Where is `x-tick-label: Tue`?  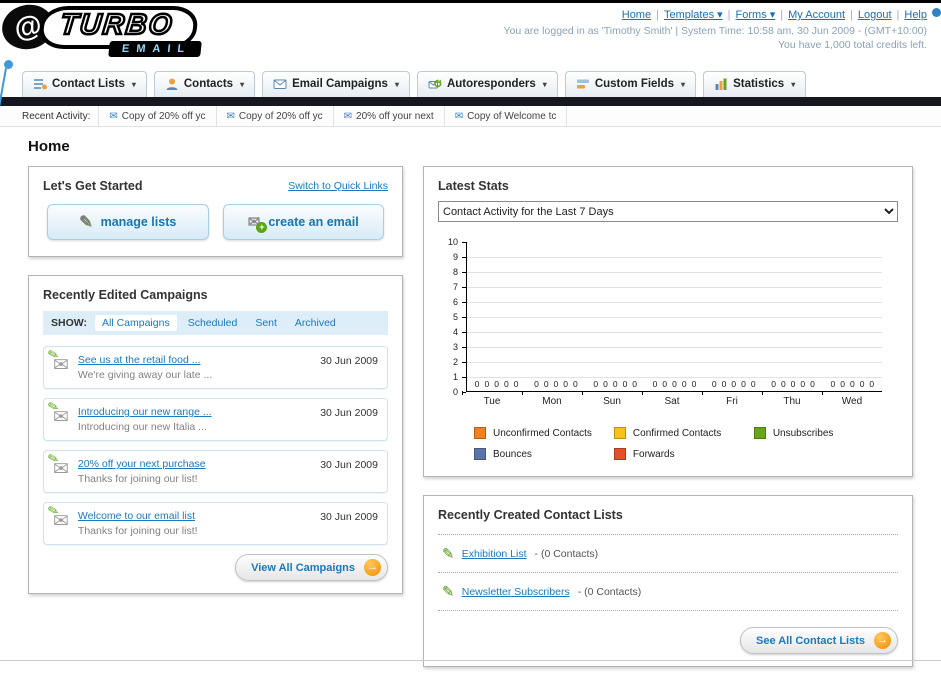 x-tick-label: Tue is located at coordinates (492, 399).